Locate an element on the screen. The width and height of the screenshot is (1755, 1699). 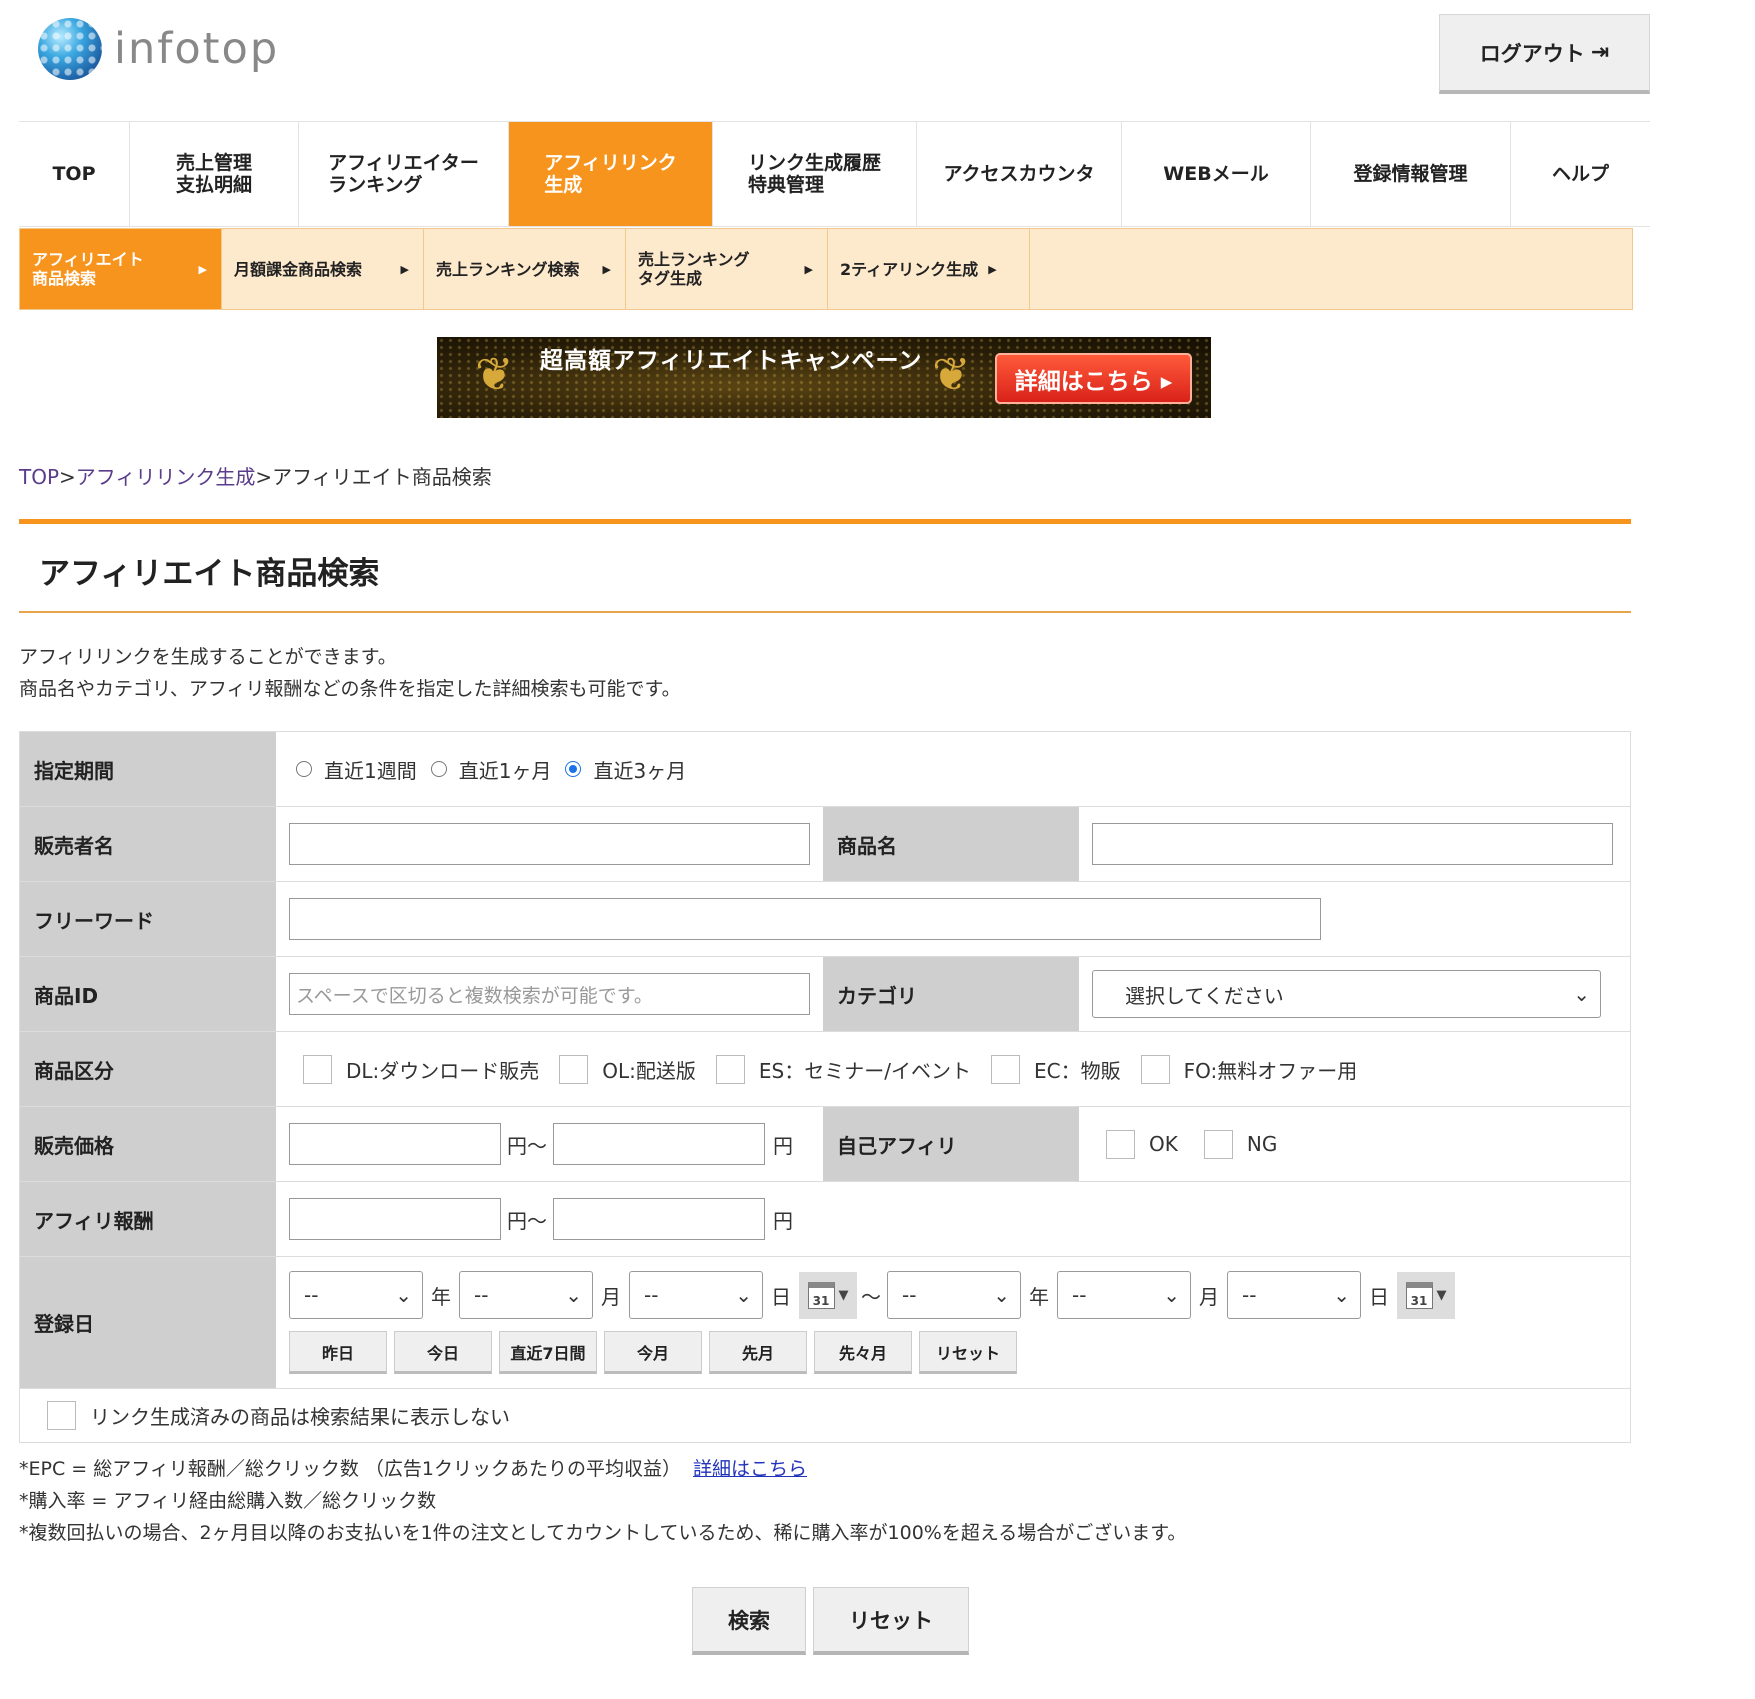
logout-button: ログアウト ⇥ is located at coordinates (1544, 54).